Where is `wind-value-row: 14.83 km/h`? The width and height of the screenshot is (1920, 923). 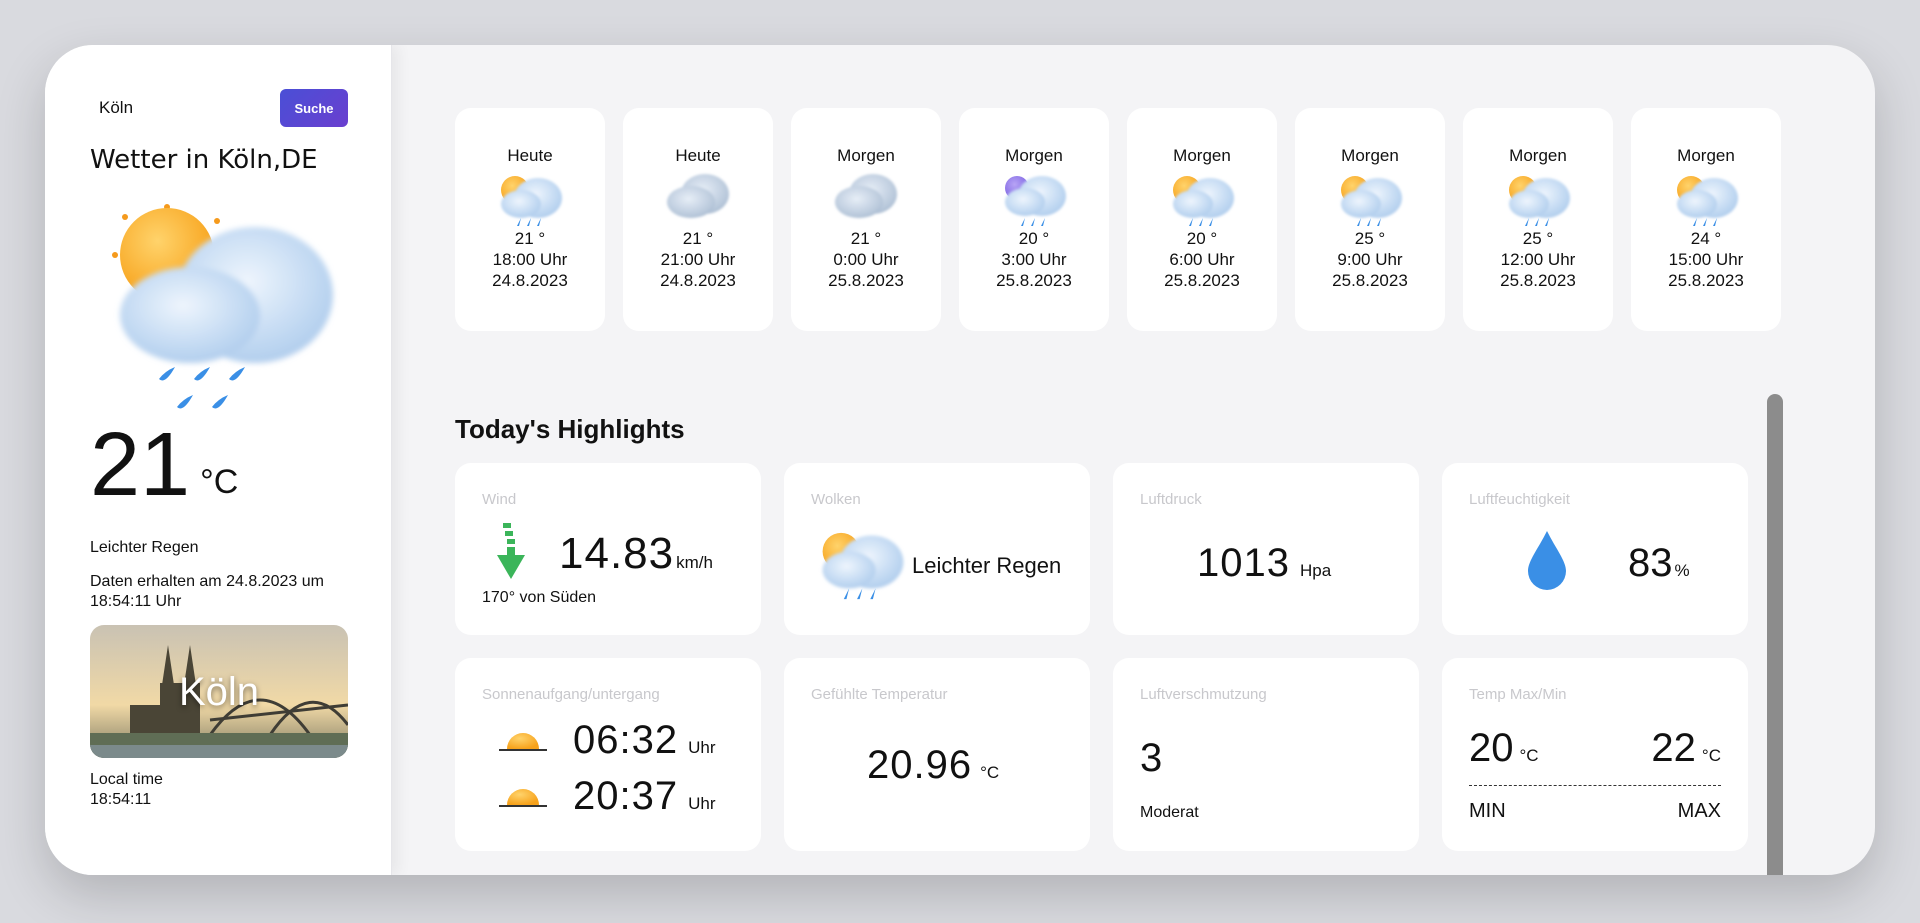 wind-value-row: 14.83 km/h is located at coordinates (636, 554).